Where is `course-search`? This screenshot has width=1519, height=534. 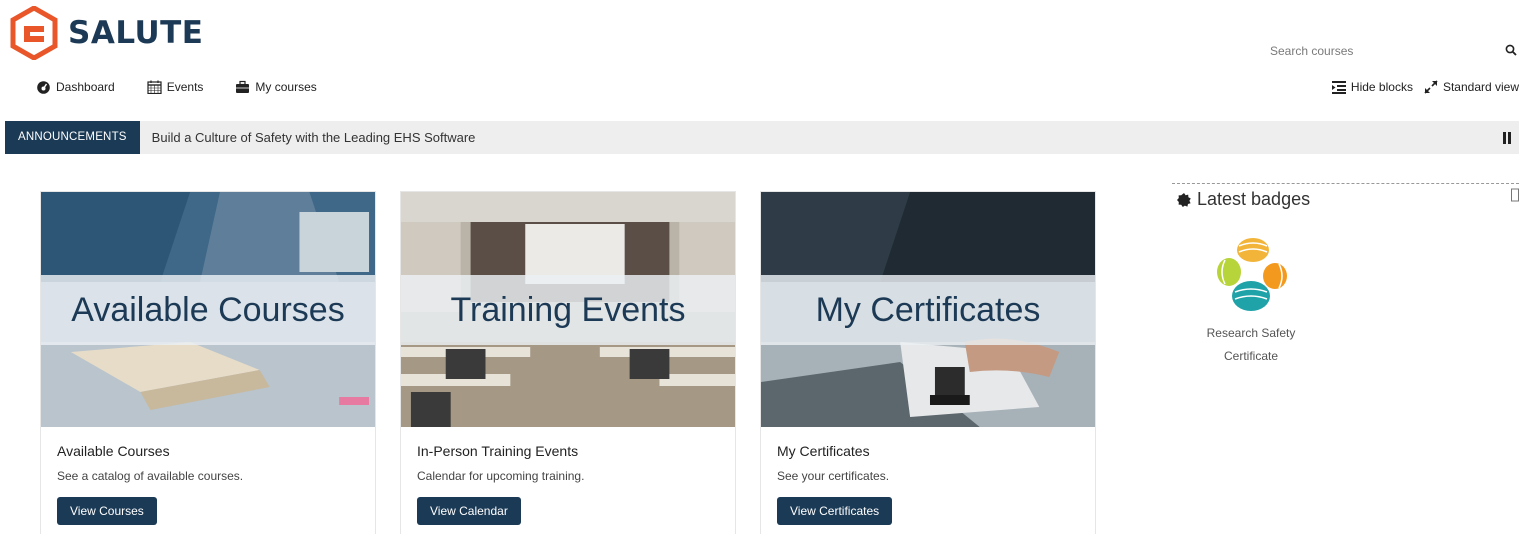
course-search is located at coordinates (1390, 51).